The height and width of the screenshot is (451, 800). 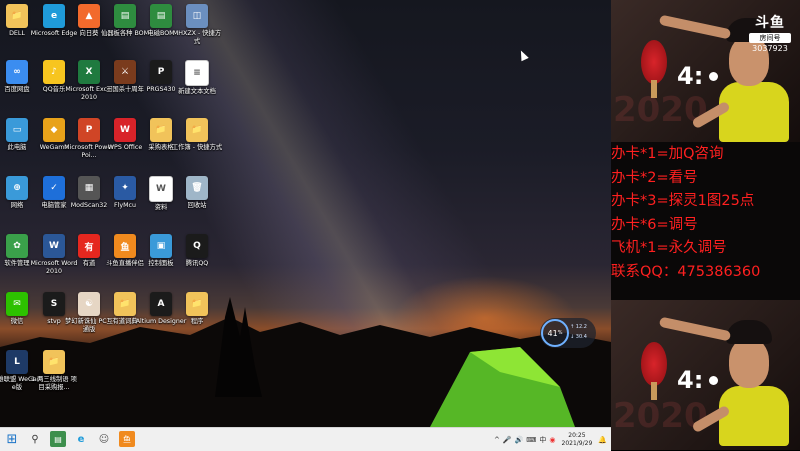 I want to click on app-icon: ▲, so click(x=89, y=16).